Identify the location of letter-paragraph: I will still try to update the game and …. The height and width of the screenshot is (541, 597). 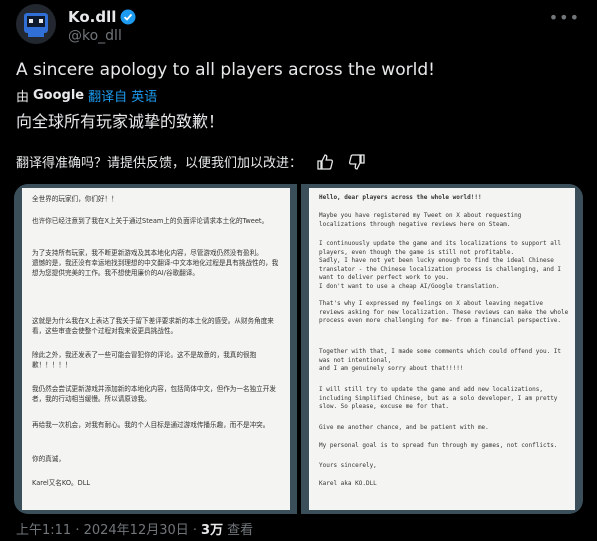
(438, 398).